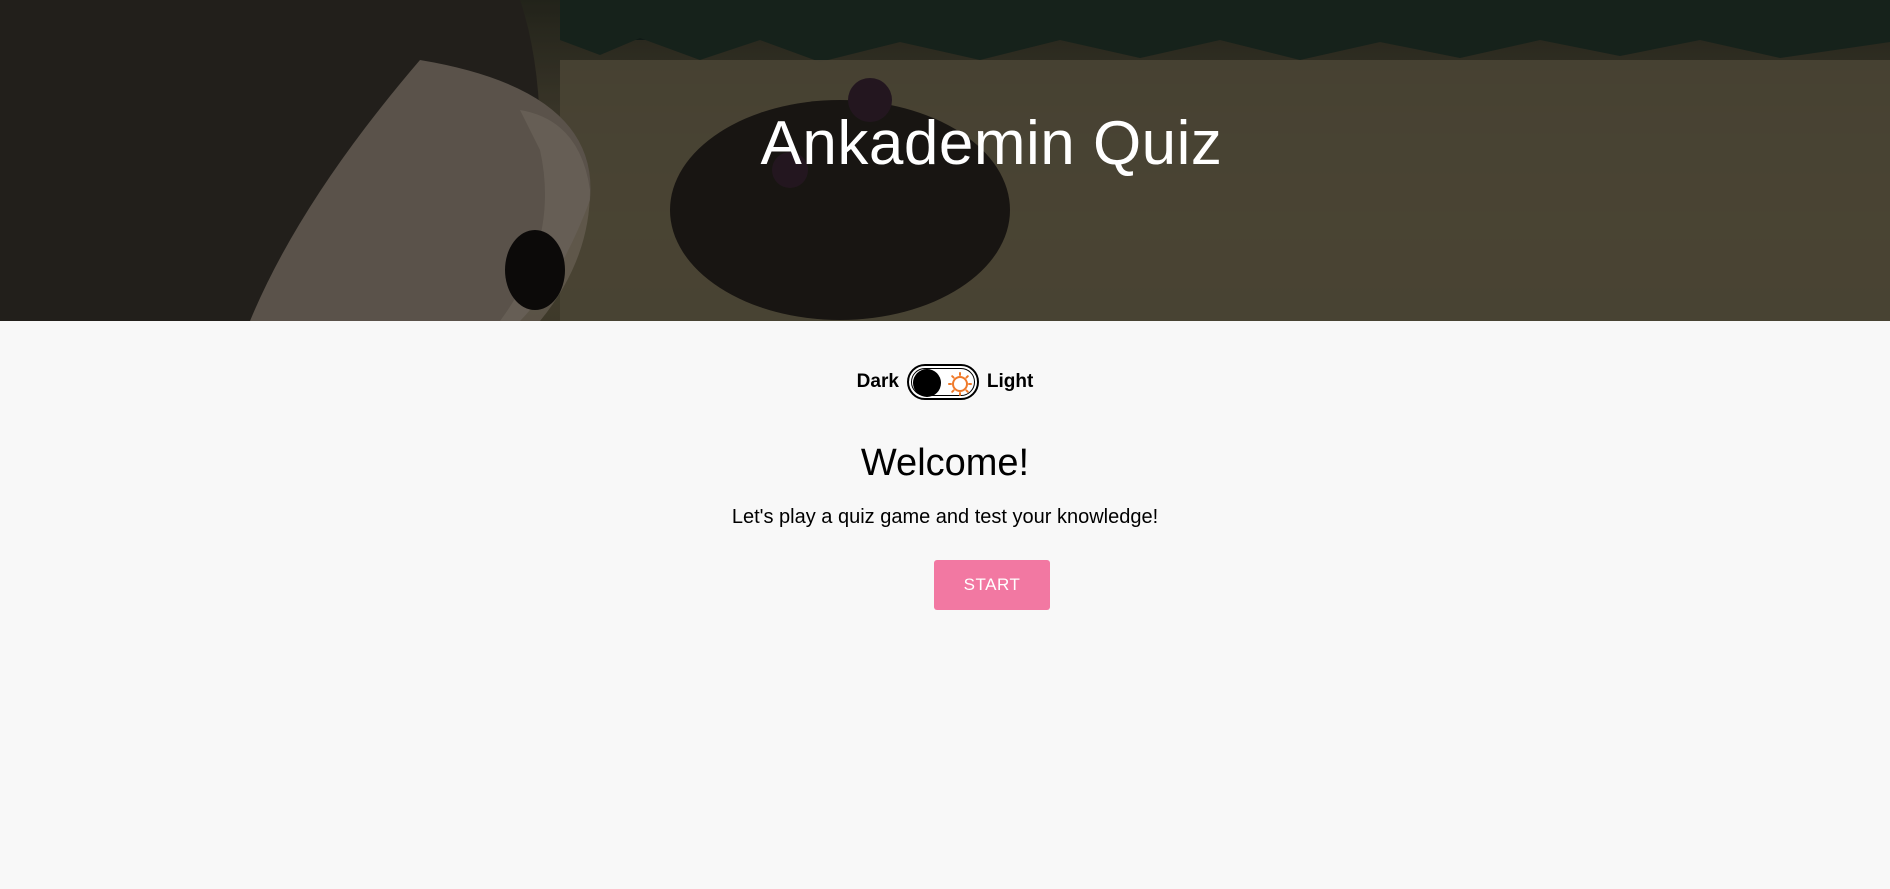 Image resolution: width=1890 pixels, height=889 pixels. Describe the element at coordinates (877, 381) in the screenshot. I see `dark-label: Dark` at that location.